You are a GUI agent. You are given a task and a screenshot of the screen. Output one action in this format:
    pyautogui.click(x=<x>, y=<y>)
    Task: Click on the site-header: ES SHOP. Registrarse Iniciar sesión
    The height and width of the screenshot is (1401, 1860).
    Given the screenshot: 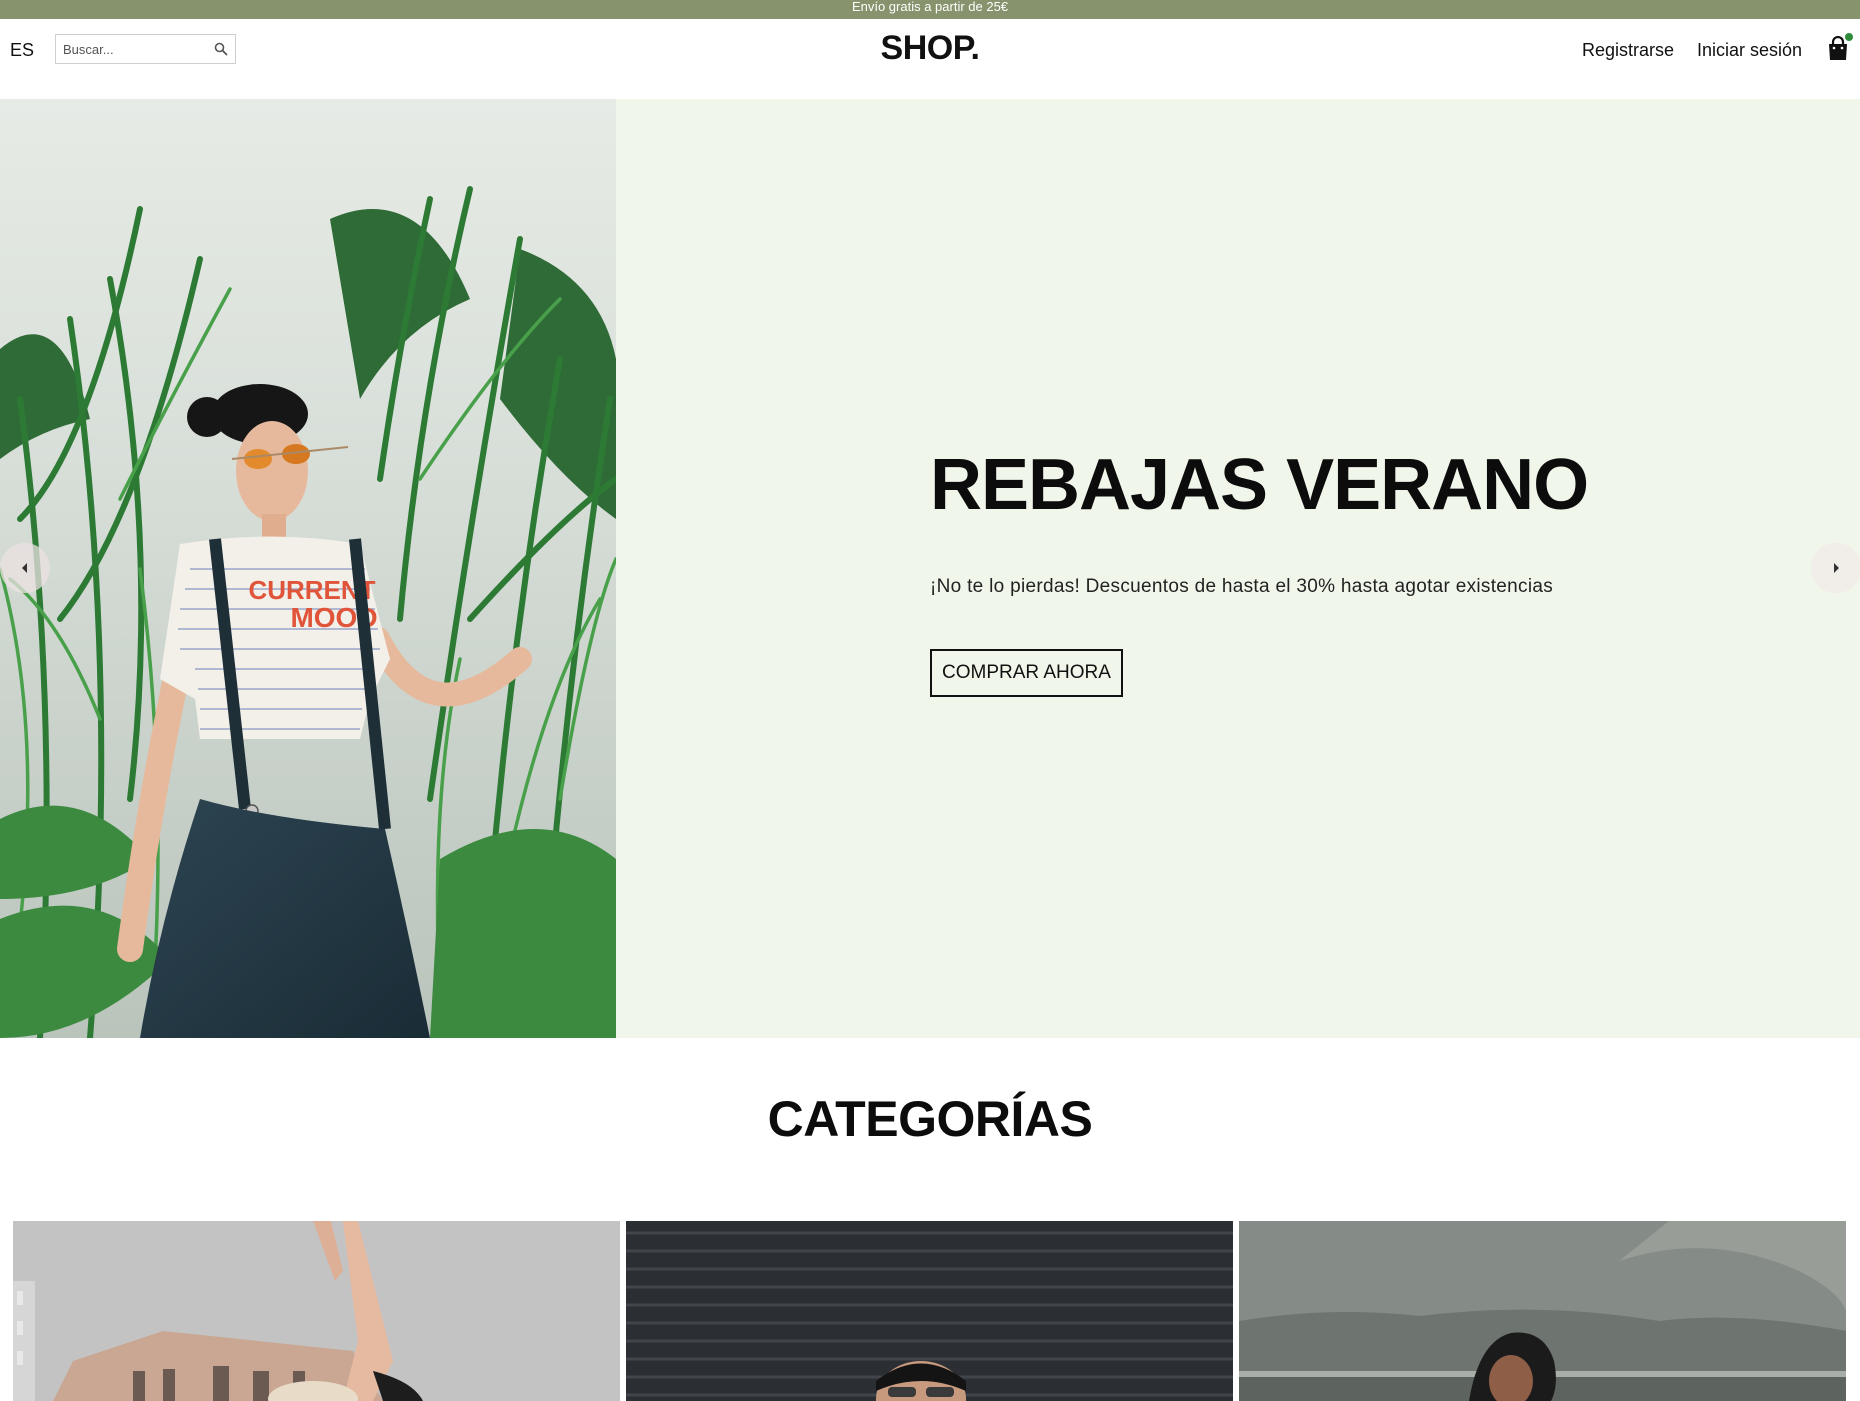 What is the action you would take?
    pyautogui.click(x=930, y=59)
    